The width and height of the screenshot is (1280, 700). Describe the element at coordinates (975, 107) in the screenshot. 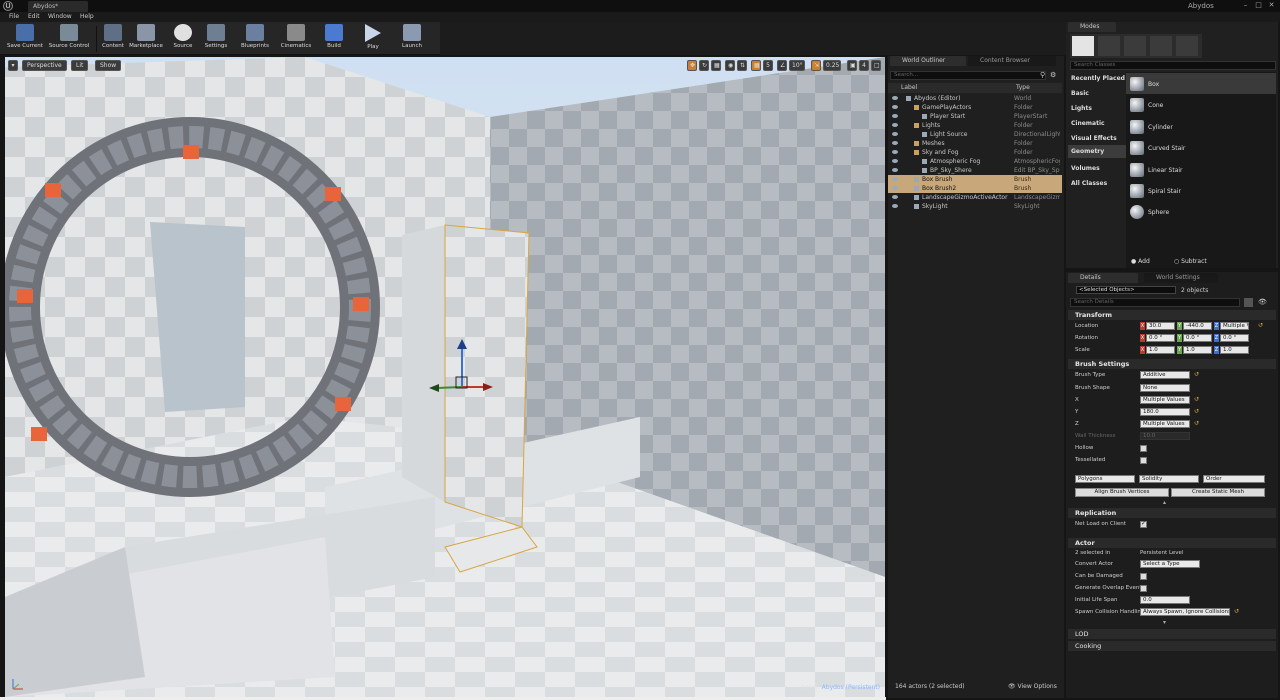

I see `outliner-row: GamePlayActors Folder` at that location.